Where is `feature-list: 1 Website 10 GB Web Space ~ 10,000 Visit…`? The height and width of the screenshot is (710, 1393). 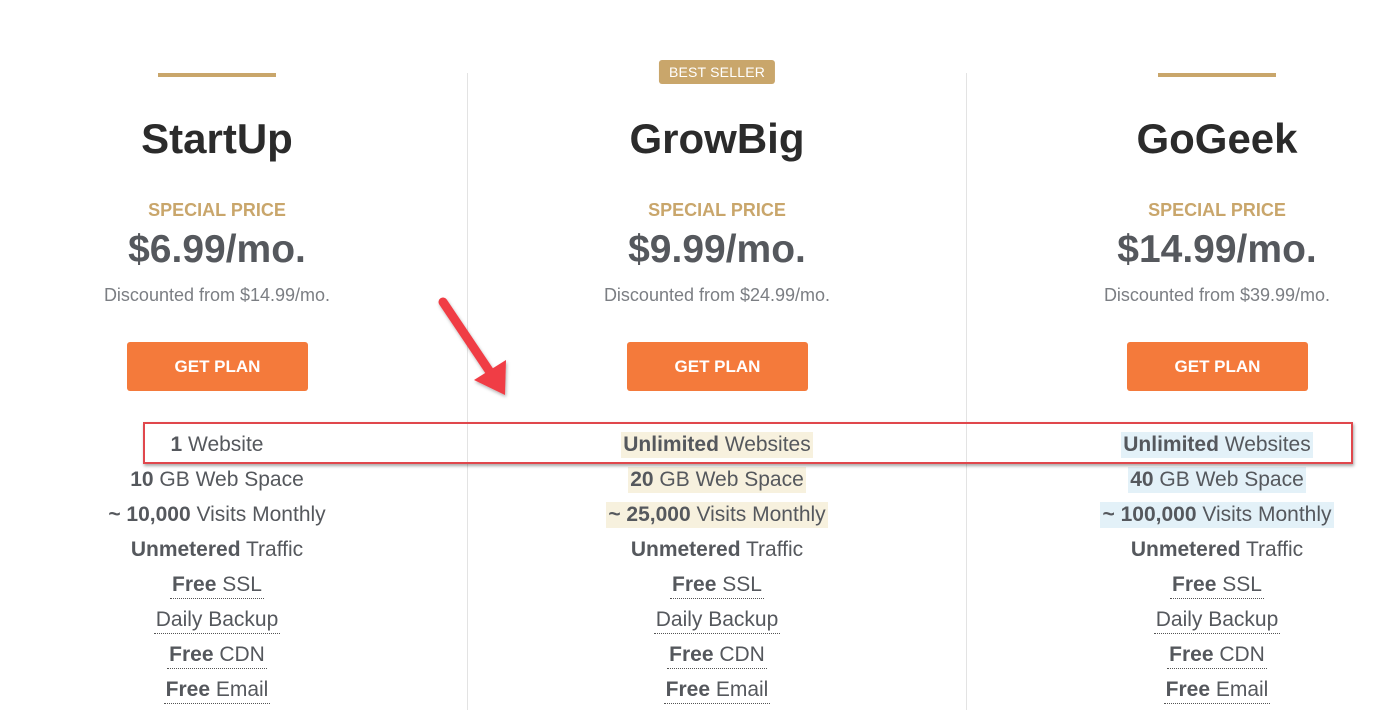
feature-list: 1 Website 10 GB Web Space ~ 10,000 Visit… is located at coordinates (233, 570).